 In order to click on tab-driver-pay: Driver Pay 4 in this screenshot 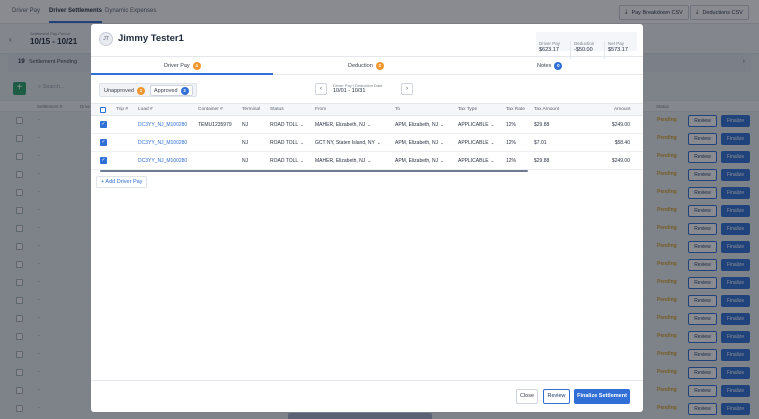, I will do `click(182, 66)`.